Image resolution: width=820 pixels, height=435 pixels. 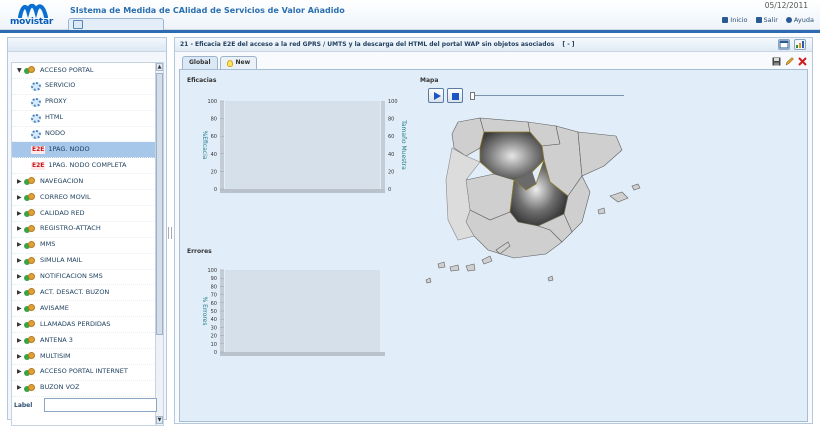 What do you see at coordinates (33, 10) in the screenshot?
I see `movistar-m-icon` at bounding box center [33, 10].